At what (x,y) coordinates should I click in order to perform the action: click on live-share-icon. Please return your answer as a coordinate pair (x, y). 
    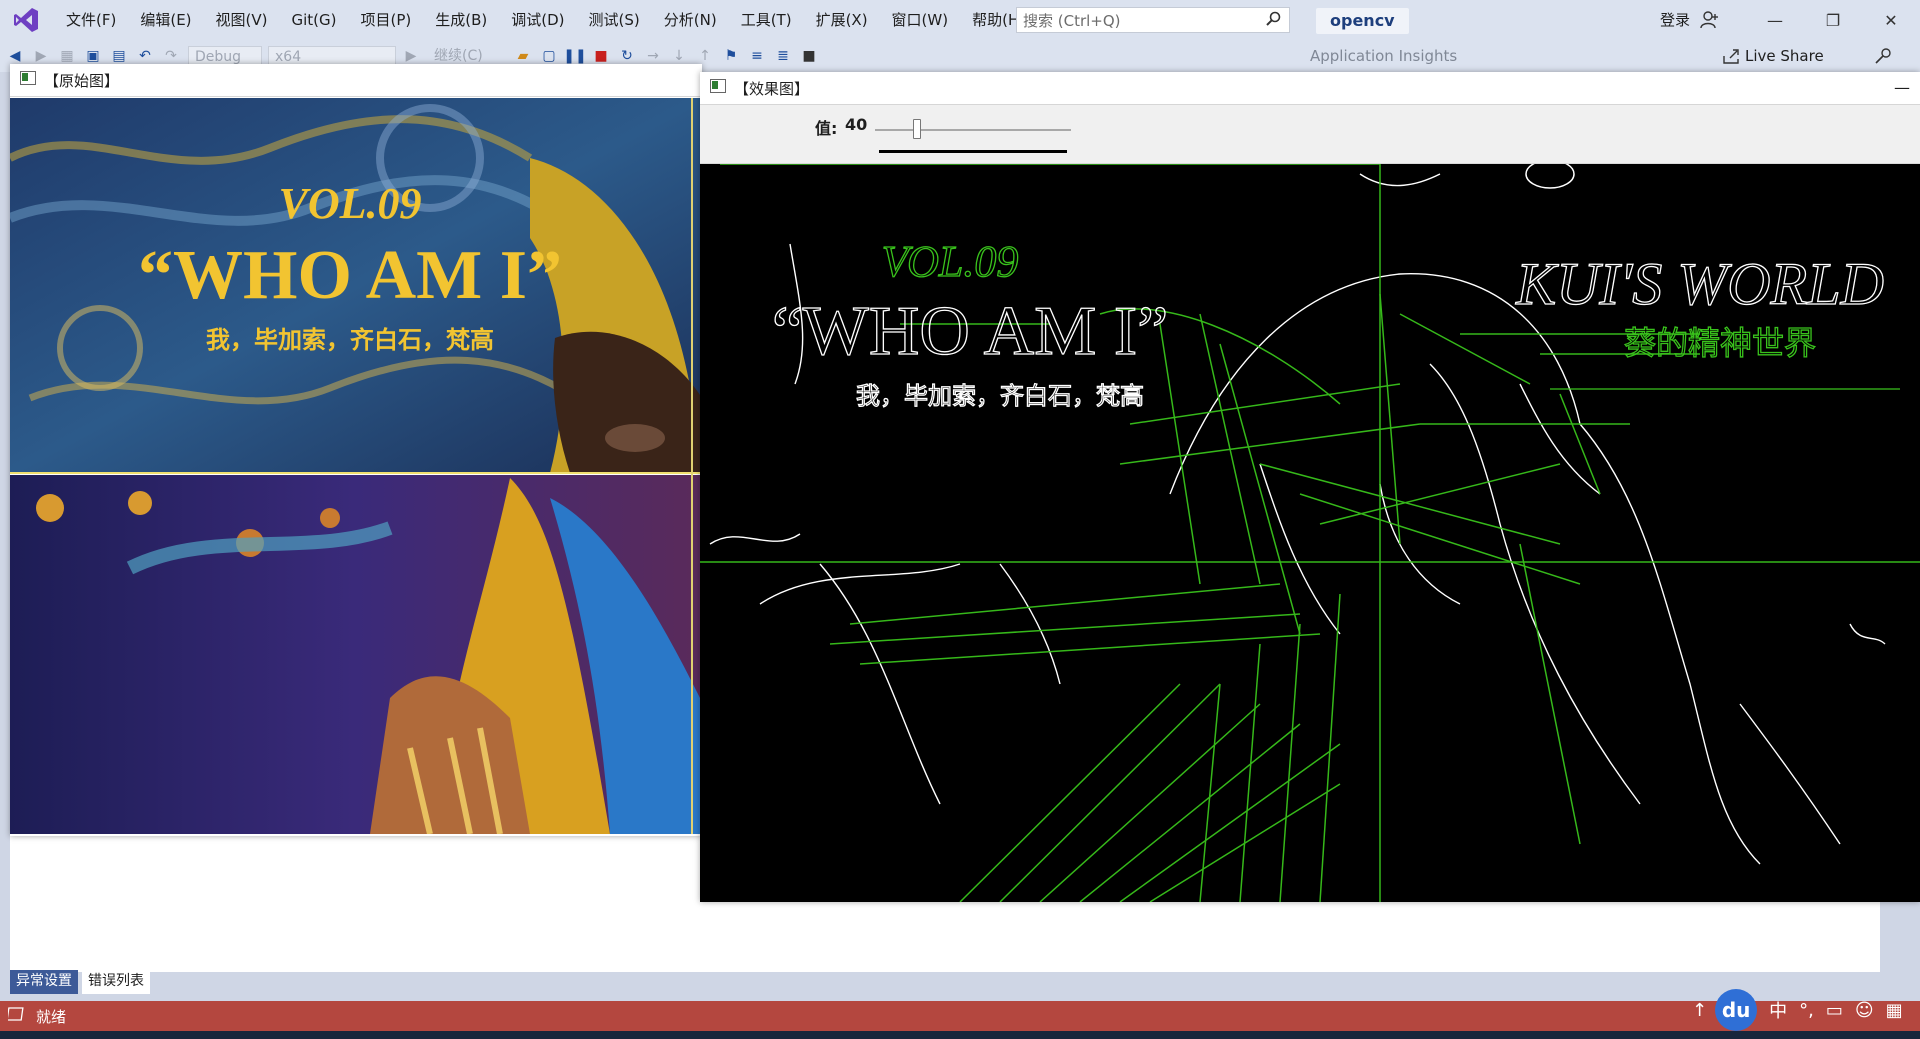
    Looking at the image, I should click on (1731, 58).